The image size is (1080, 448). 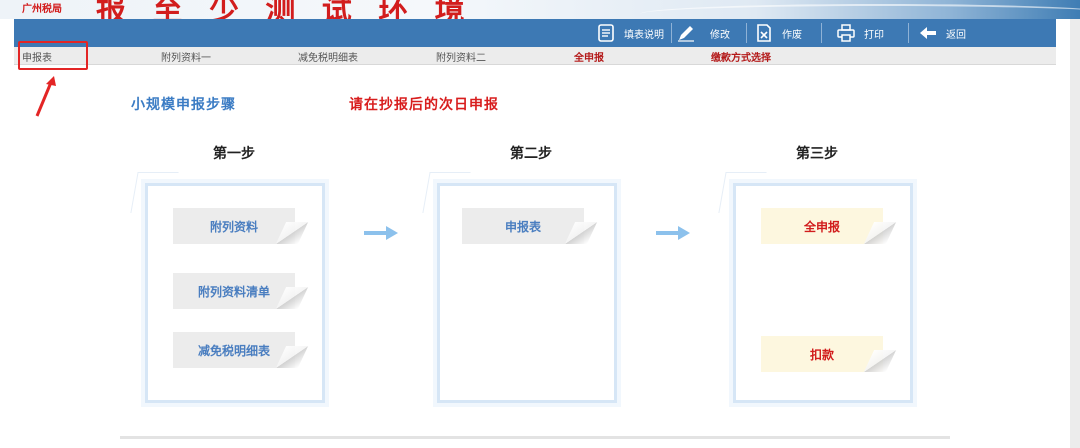 I want to click on tax-exemption-card: 减免税明细表, so click(x=234, y=350).